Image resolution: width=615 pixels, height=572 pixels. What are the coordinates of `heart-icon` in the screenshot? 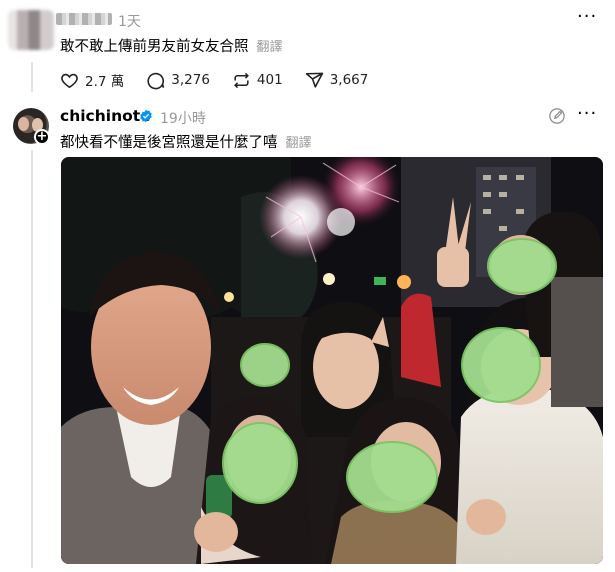 It's located at (69, 80).